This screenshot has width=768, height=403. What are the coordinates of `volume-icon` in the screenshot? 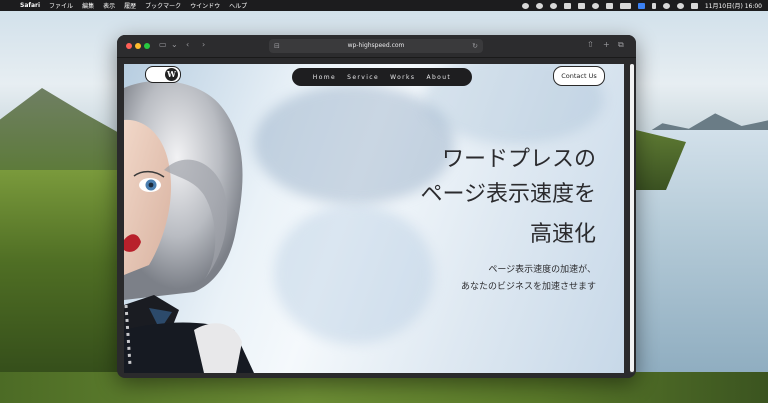 It's located at (609, 5).